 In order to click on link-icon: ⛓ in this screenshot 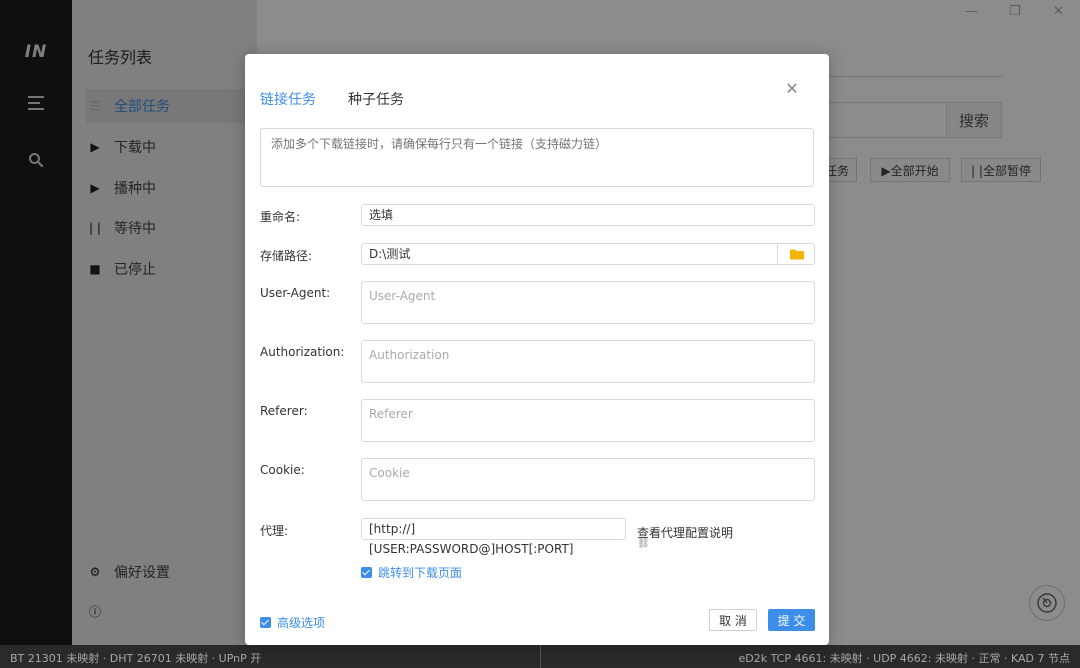, I will do `click(643, 543)`.